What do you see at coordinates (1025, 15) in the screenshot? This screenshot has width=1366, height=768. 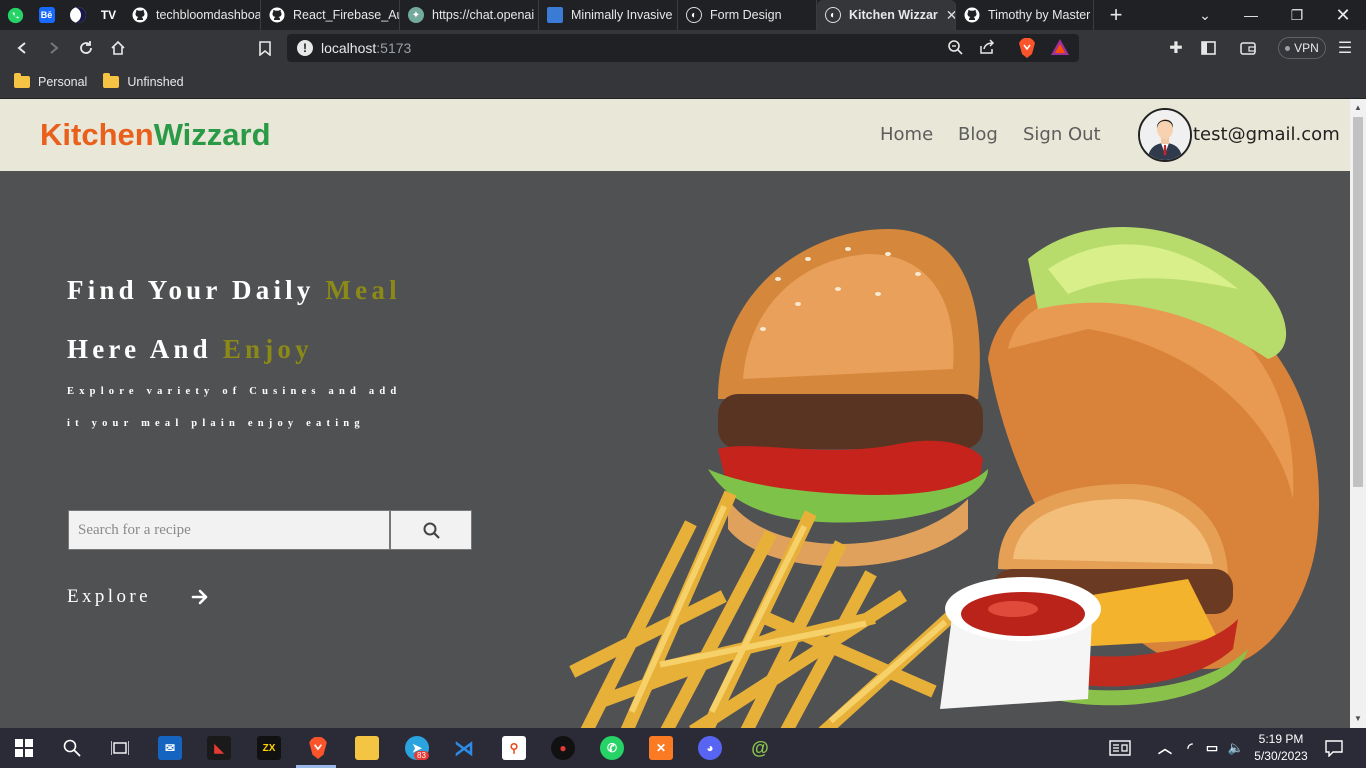 I see `browser-tab: Timothy by Master` at bounding box center [1025, 15].